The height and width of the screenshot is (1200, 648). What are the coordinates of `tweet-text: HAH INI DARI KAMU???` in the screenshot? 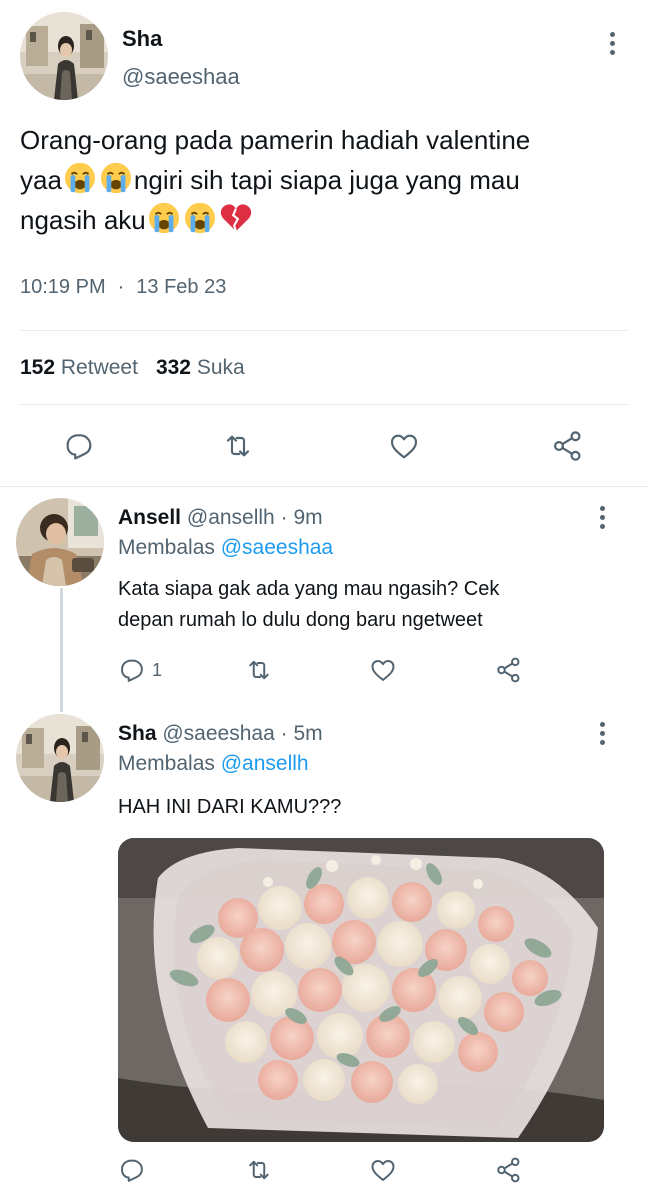 It's located at (363, 807).